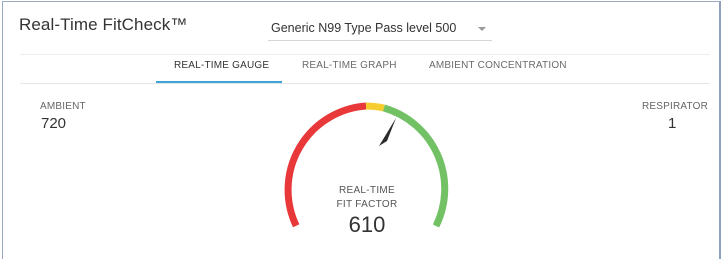  I want to click on gauge-needle, so click(387, 132).